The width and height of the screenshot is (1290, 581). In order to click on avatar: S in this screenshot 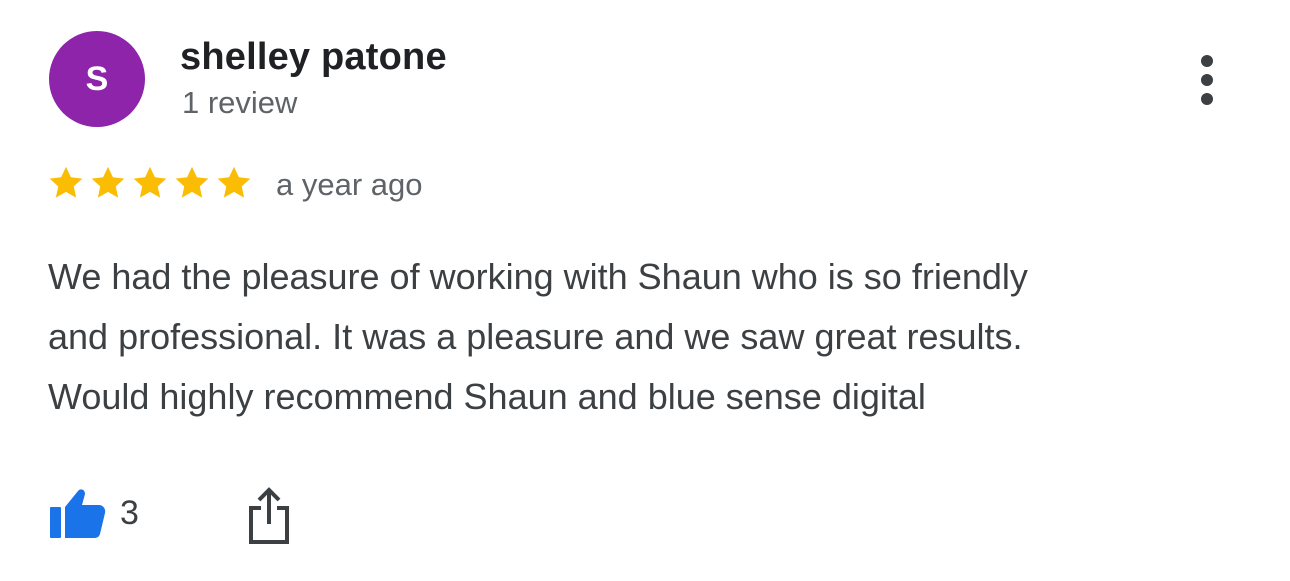, I will do `click(97, 79)`.